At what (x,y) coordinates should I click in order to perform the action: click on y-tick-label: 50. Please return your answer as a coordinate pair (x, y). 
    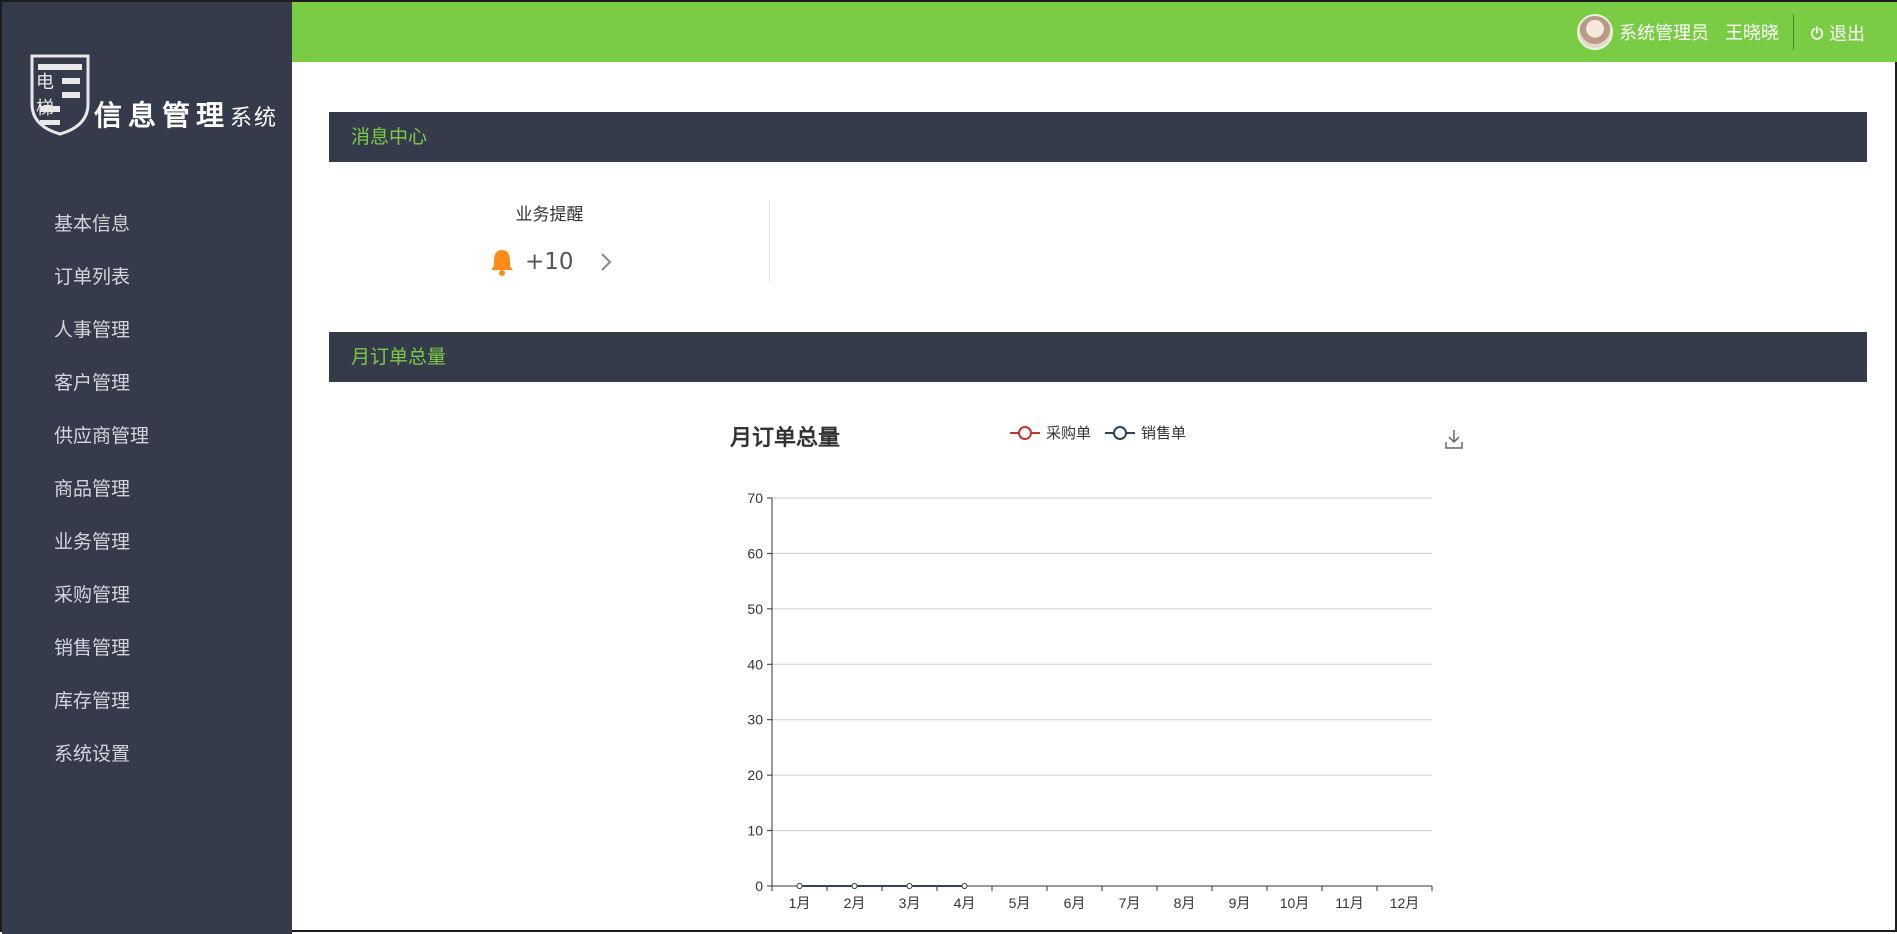
    Looking at the image, I should click on (755, 609).